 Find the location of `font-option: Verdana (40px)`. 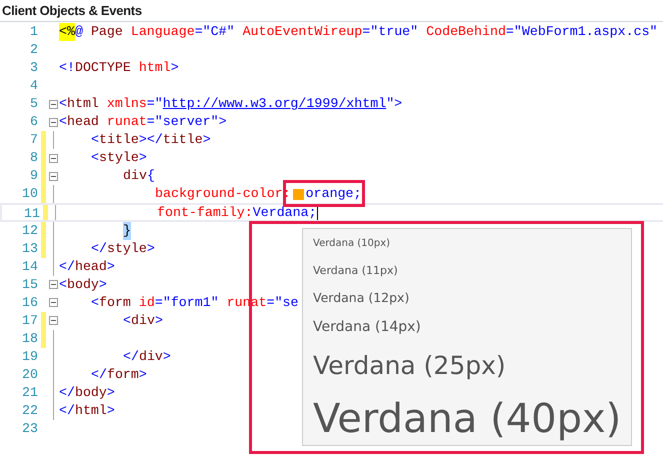

font-option: Verdana (40px) is located at coordinates (467, 419).